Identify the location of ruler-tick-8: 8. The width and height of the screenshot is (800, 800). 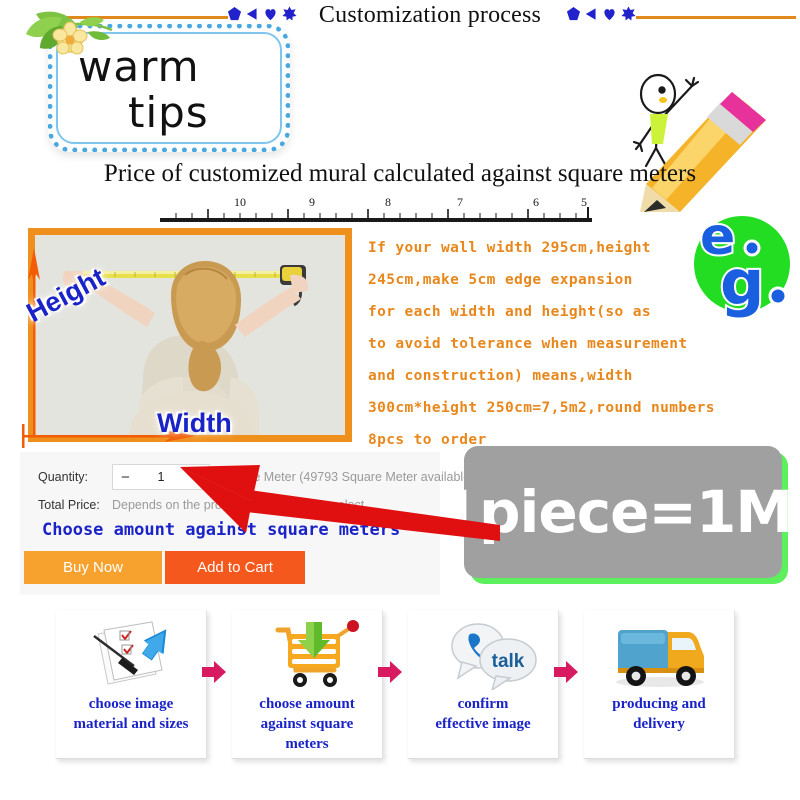
(388, 202).